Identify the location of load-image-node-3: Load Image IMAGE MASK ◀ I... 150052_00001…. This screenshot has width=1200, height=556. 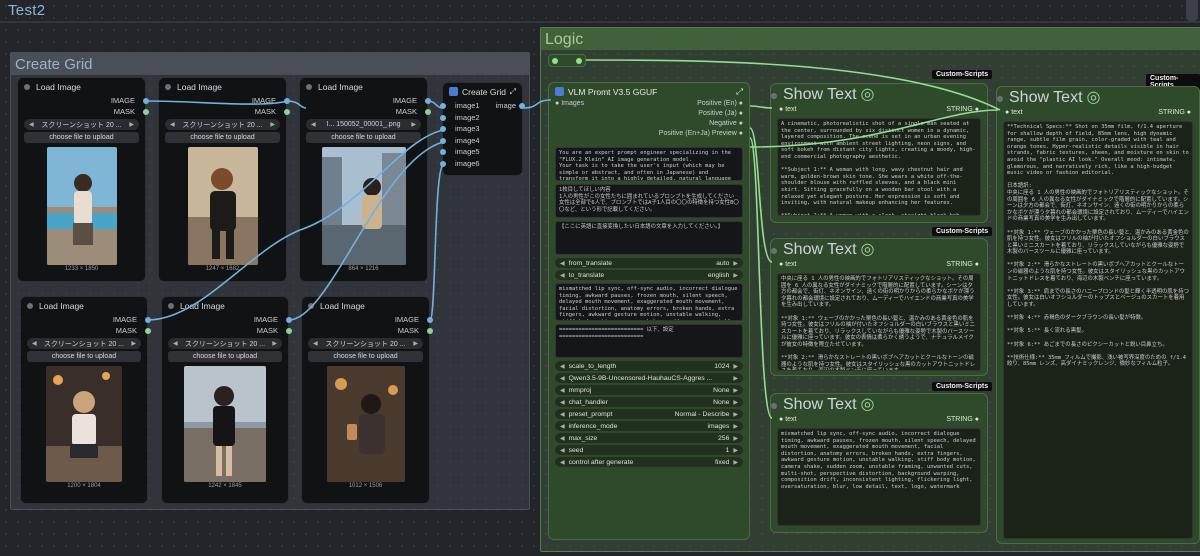
(365, 179).